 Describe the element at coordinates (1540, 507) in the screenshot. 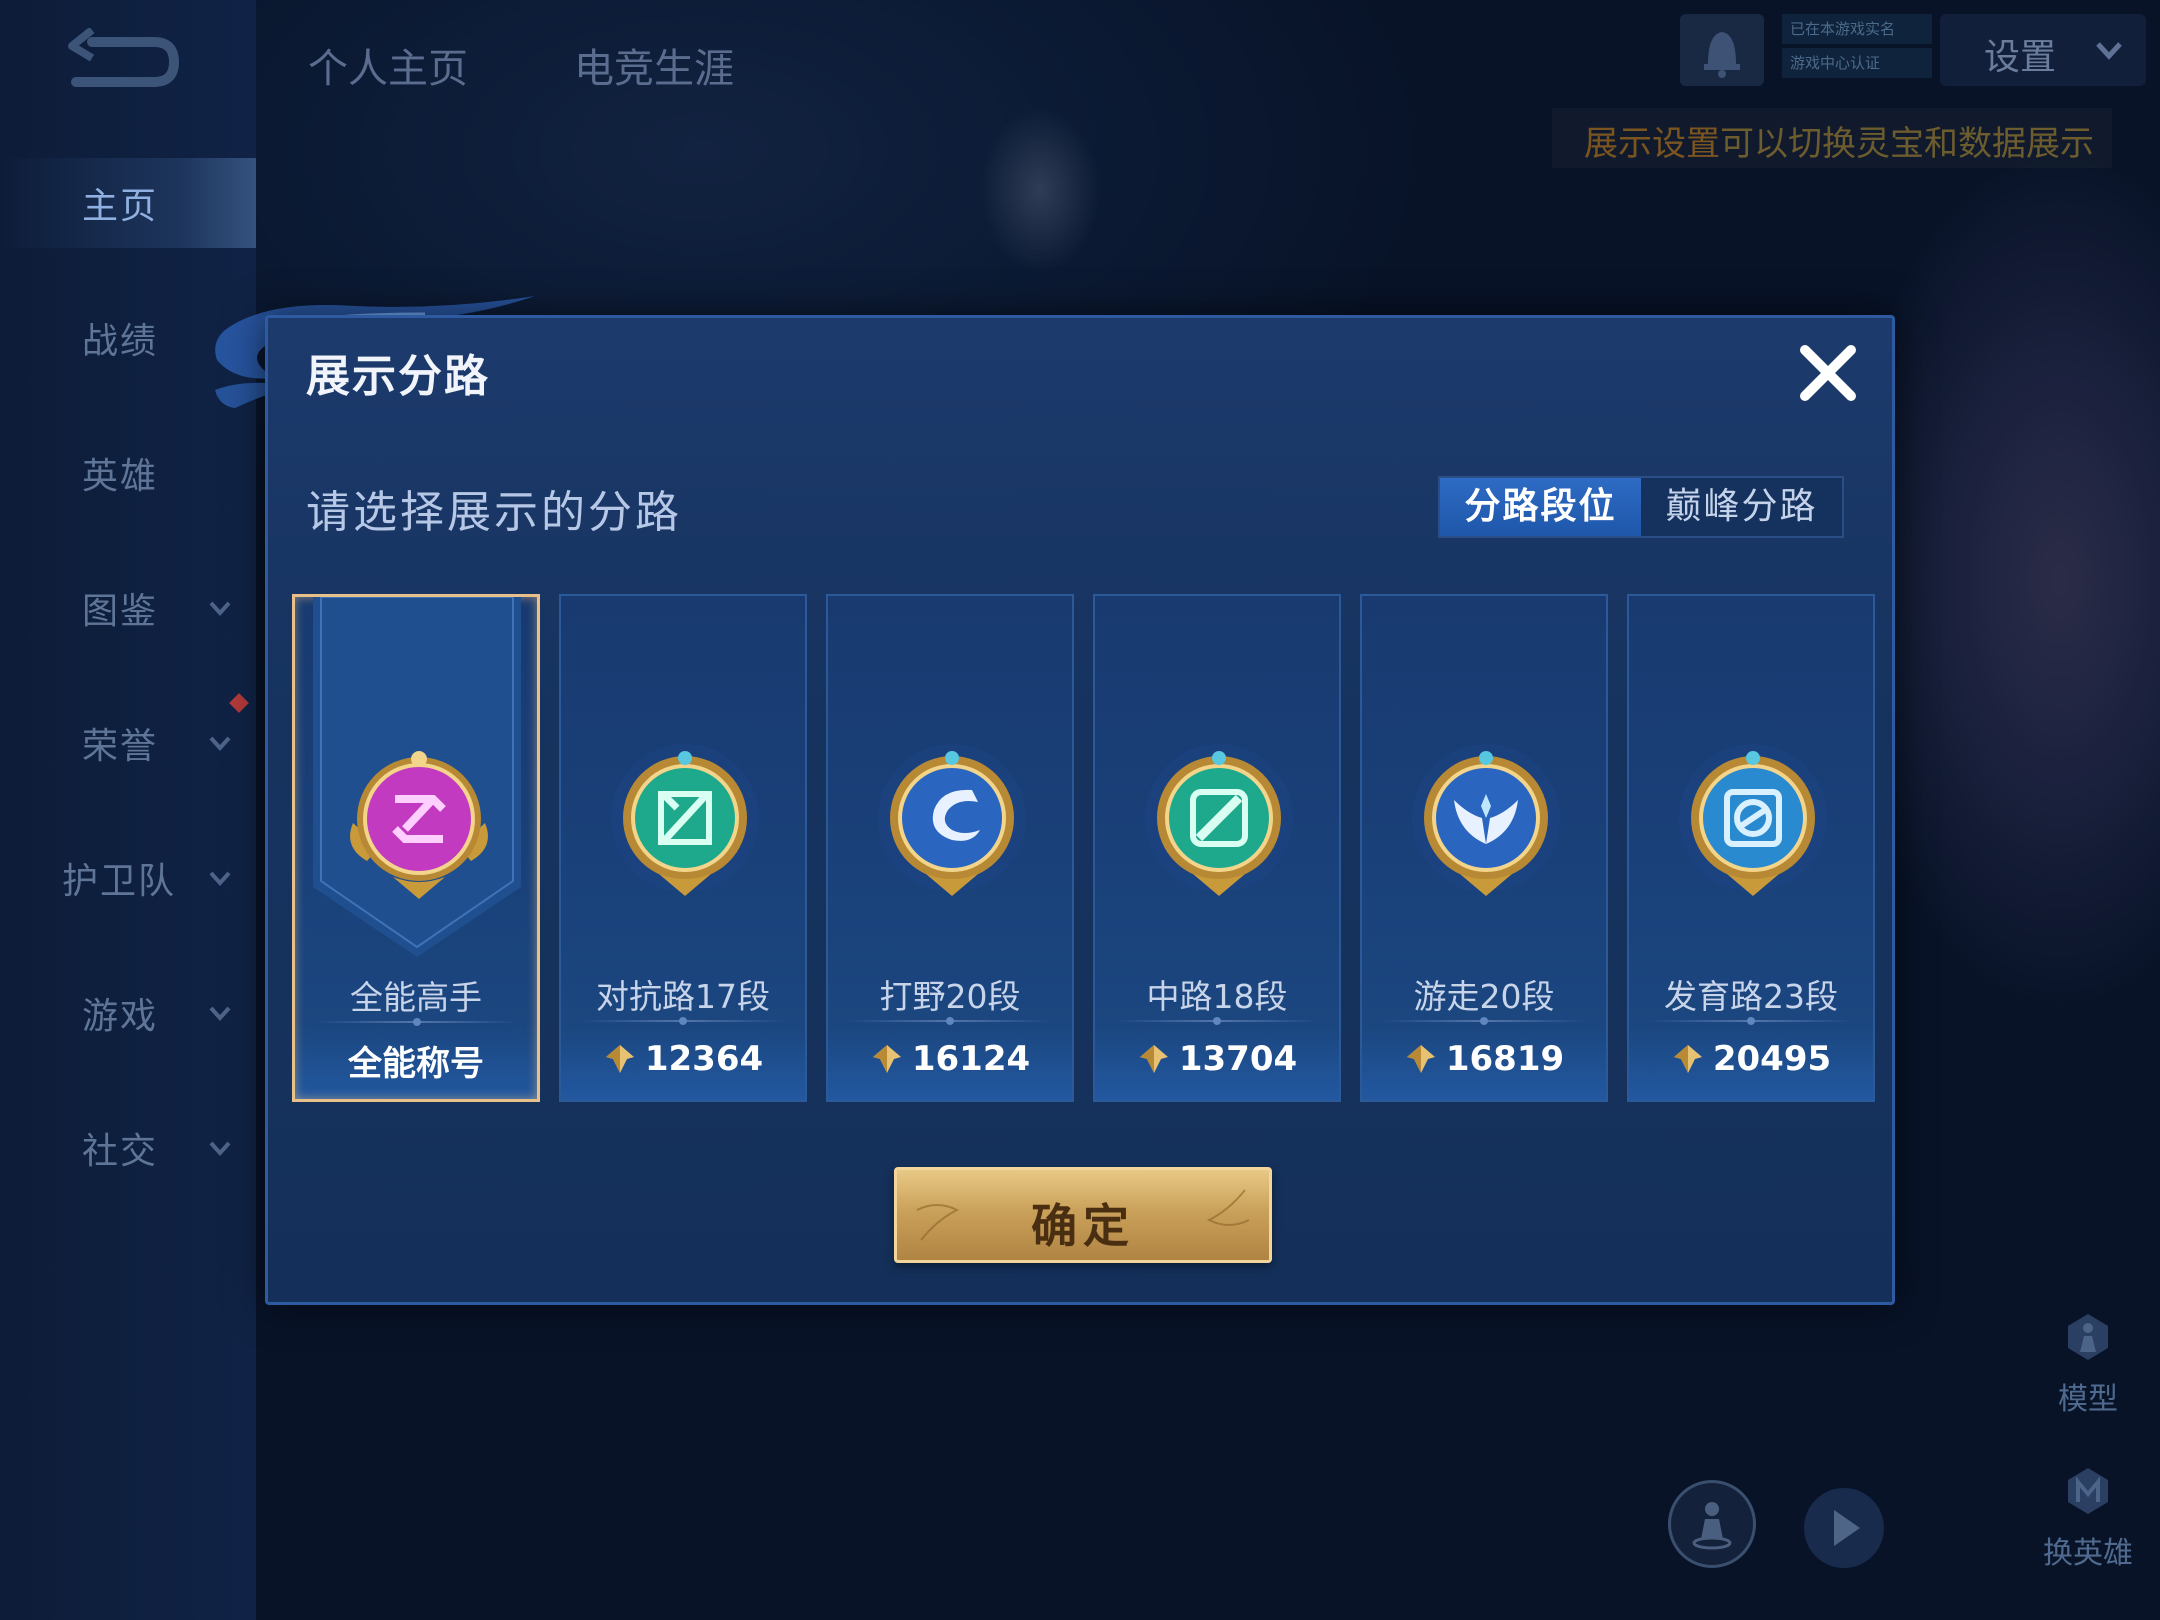

I see `tab-lane-rank: 分路段位` at that location.